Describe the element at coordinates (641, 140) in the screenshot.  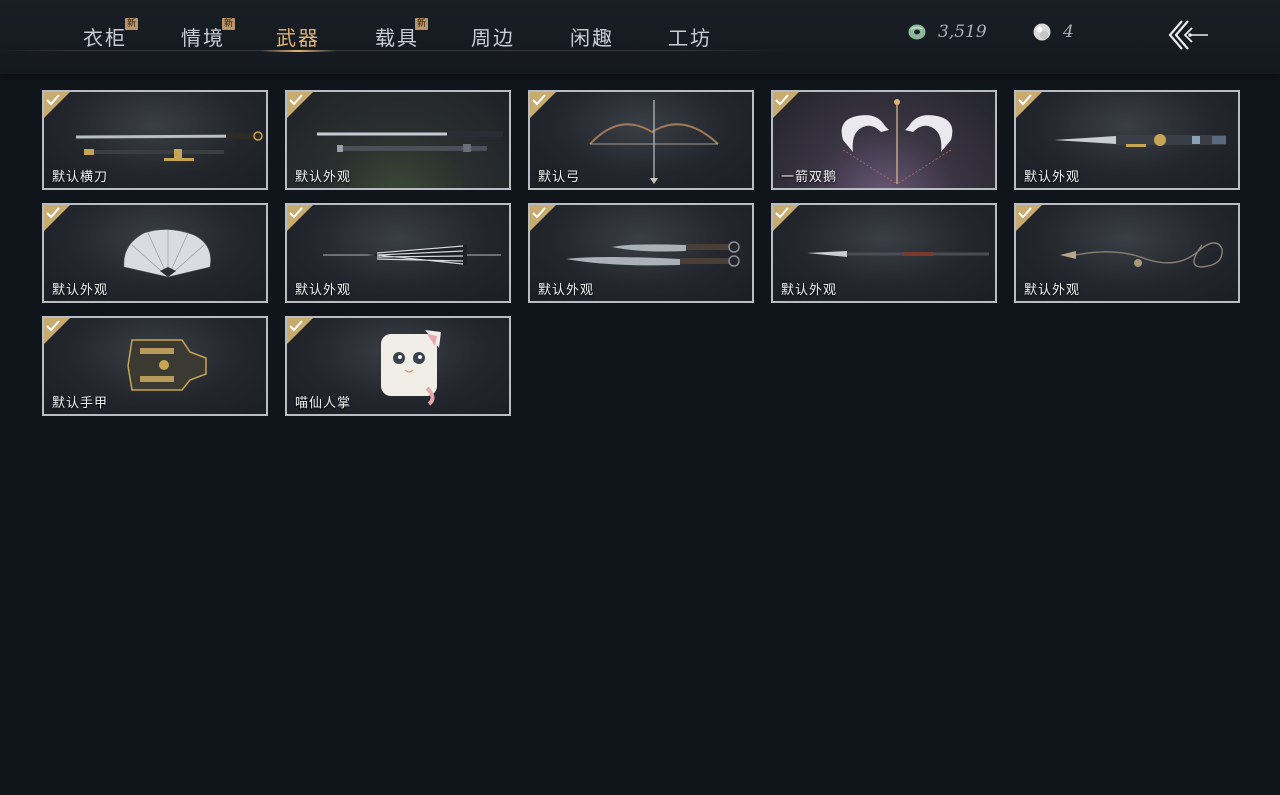
I see `weapon-card: 默认弓` at that location.